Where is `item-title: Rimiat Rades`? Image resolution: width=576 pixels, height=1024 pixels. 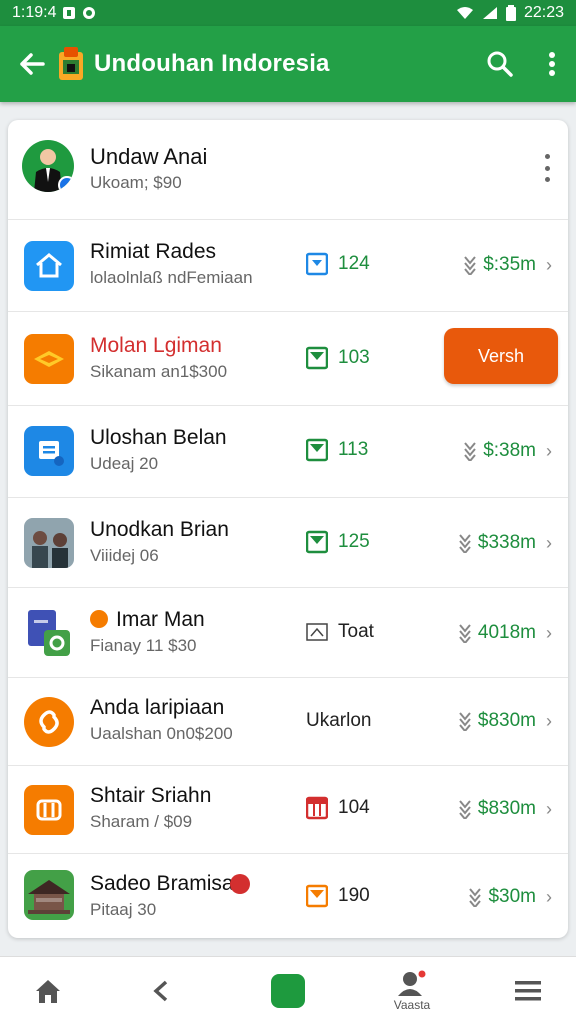 item-title: Rimiat Rades is located at coordinates (153, 251).